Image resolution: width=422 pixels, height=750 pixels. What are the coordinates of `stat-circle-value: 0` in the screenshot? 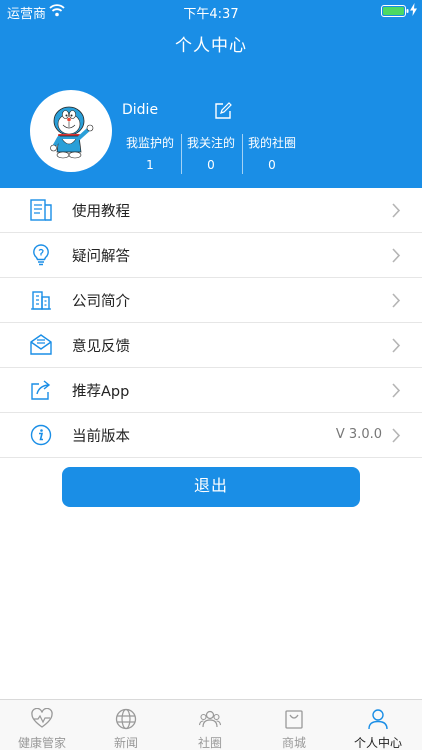 It's located at (272, 165).